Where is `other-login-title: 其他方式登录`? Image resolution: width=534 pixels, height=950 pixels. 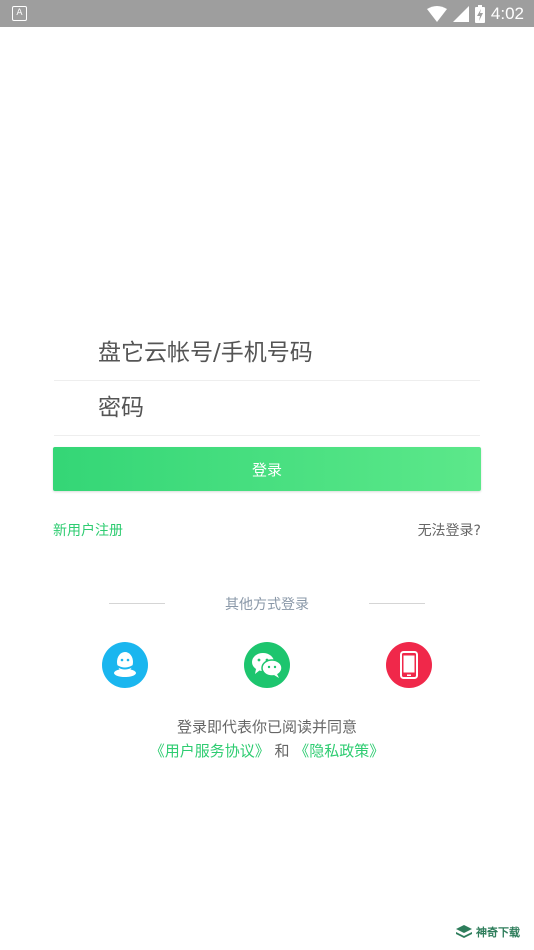 other-login-title: 其他方式登录 is located at coordinates (267, 605).